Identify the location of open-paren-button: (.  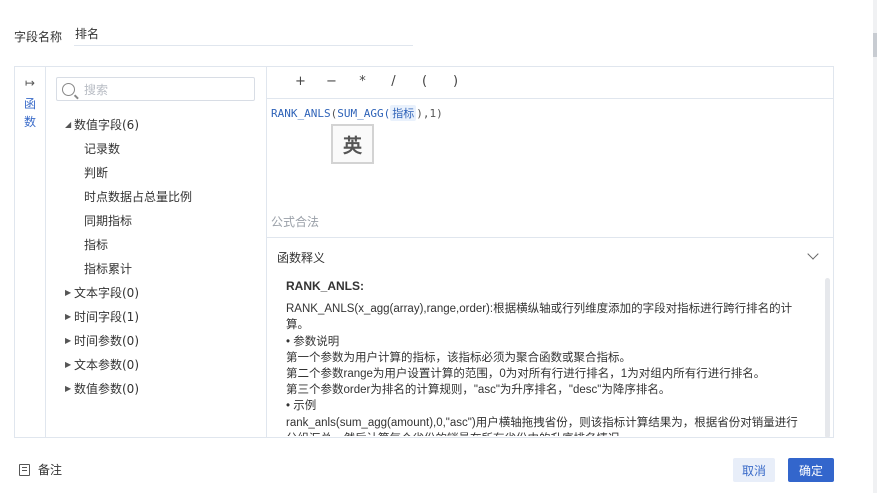
(424, 82).